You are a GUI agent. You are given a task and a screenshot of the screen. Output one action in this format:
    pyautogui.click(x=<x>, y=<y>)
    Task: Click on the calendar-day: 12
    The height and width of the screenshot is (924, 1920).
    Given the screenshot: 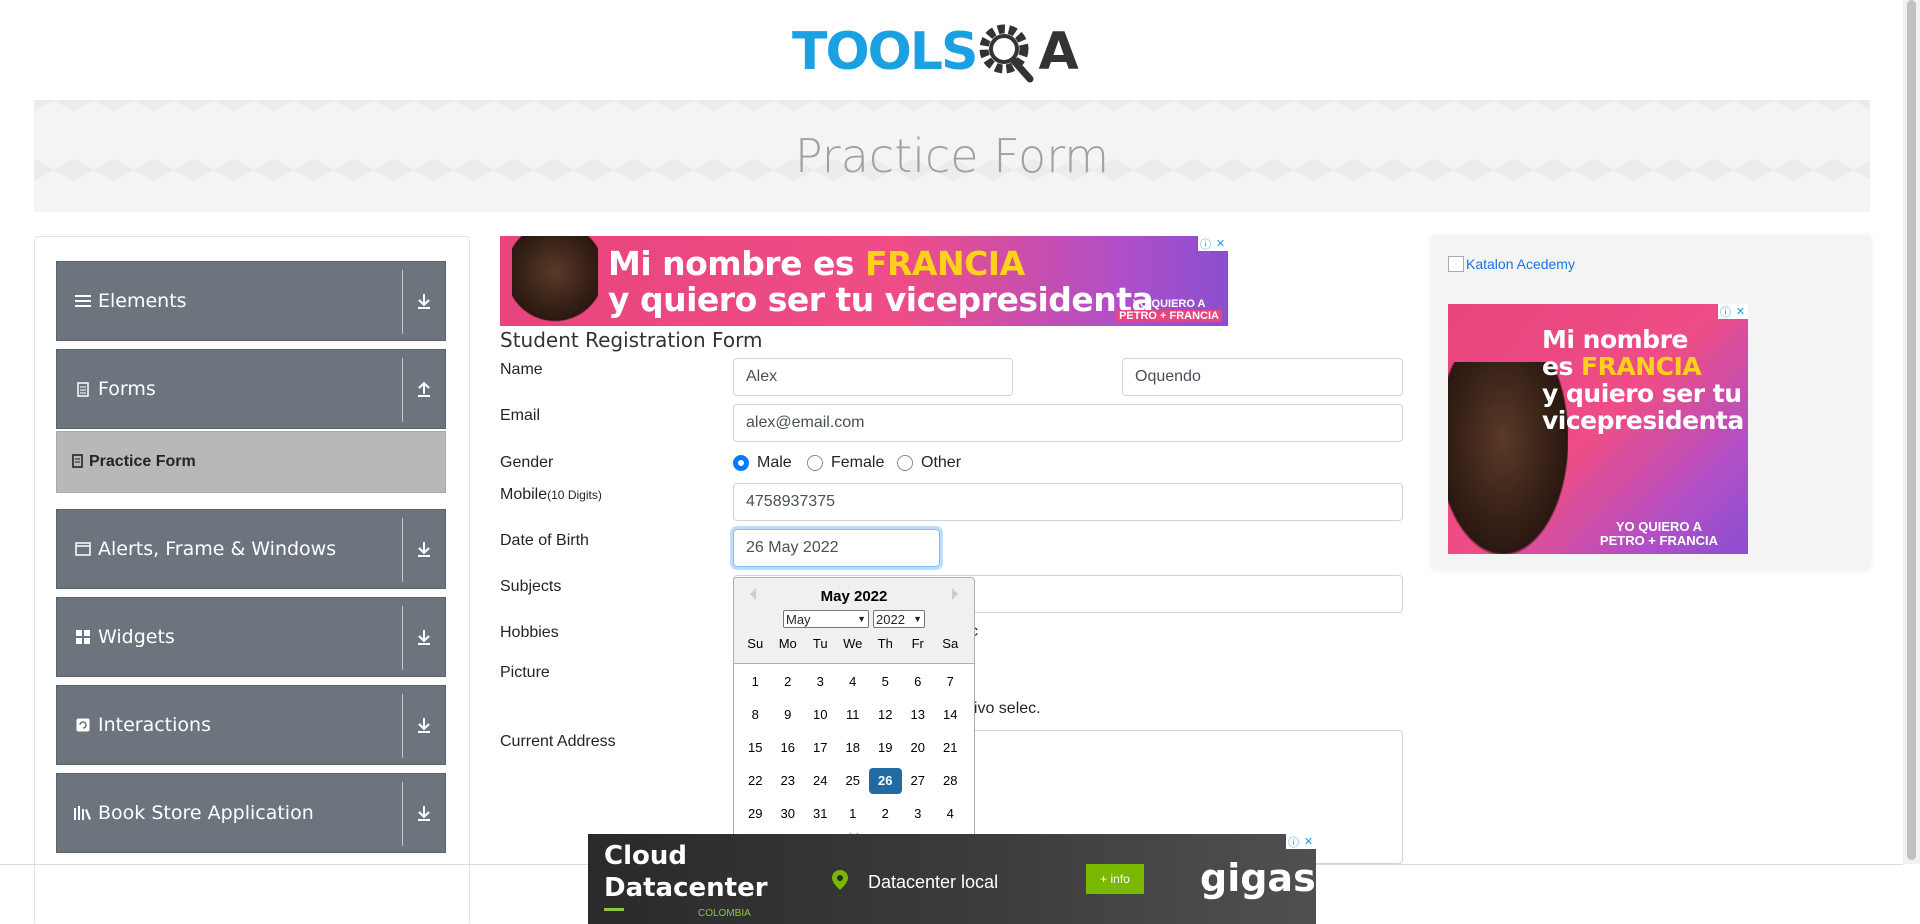 What is the action you would take?
    pyautogui.click(x=885, y=715)
    